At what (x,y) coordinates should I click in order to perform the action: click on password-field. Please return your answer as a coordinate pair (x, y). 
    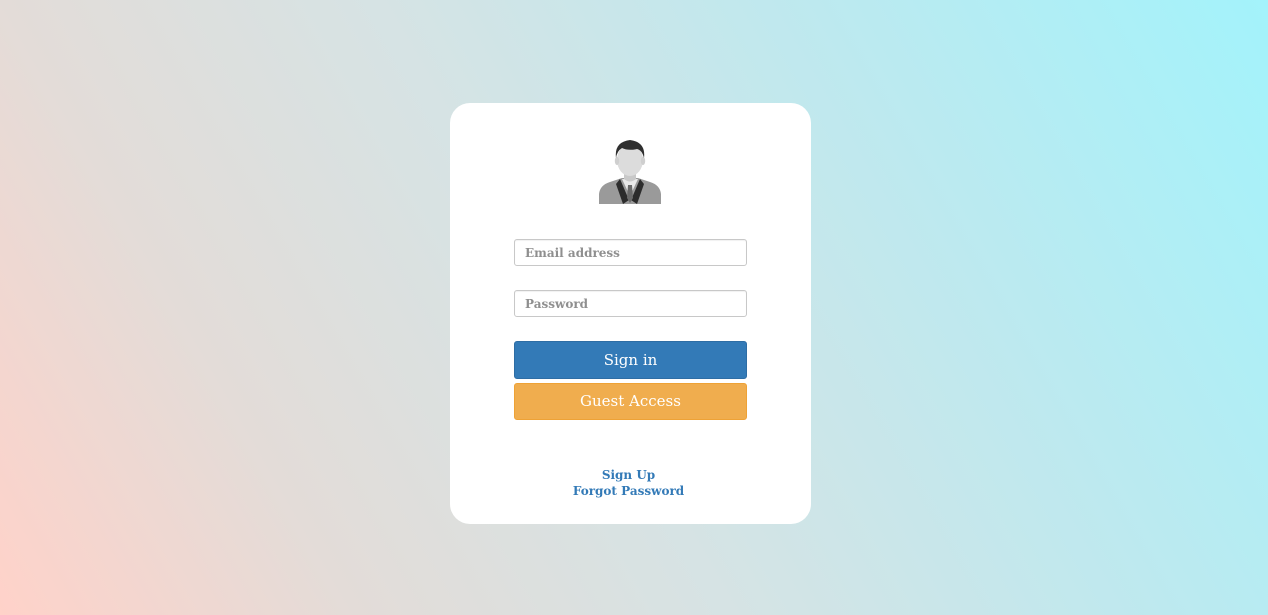
    Looking at the image, I should click on (630, 303).